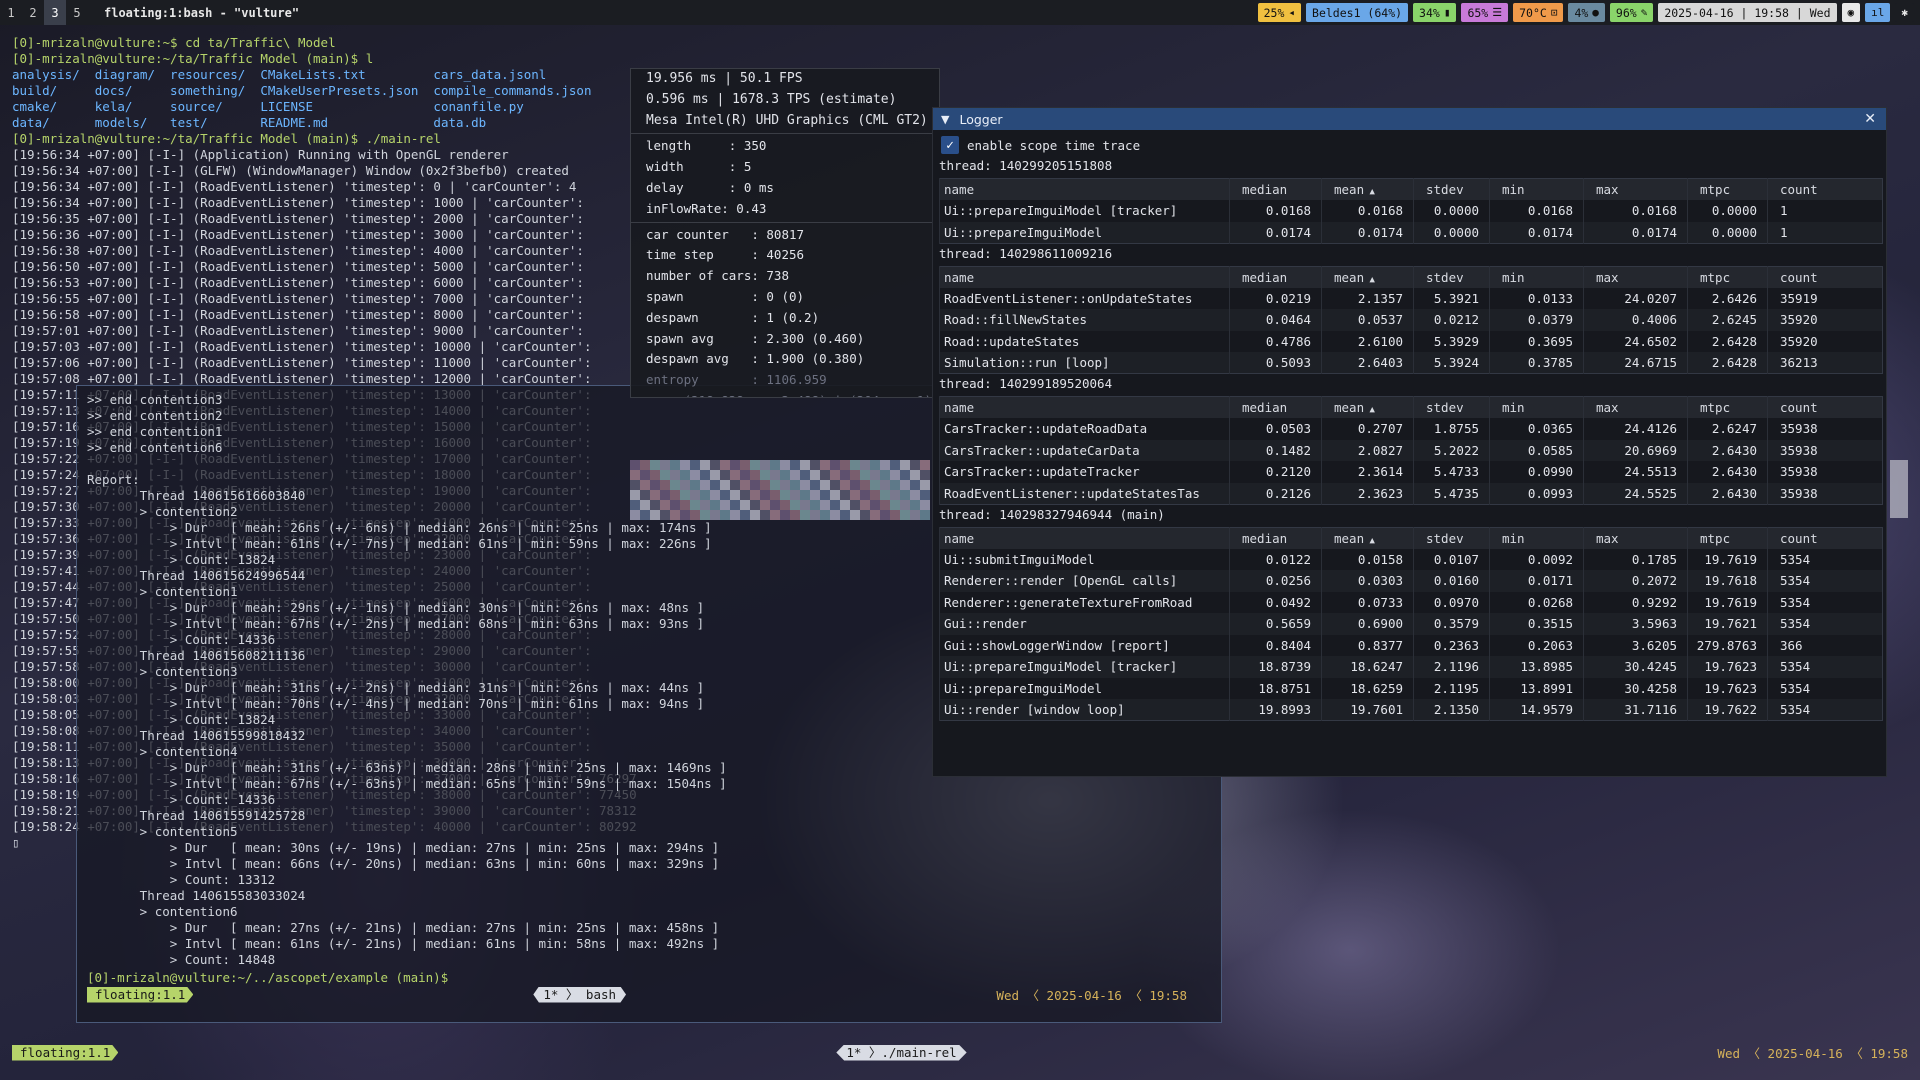 This screenshot has width=1920, height=1080. What do you see at coordinates (33, 12) in the screenshot?
I see `workspace-2: 2` at bounding box center [33, 12].